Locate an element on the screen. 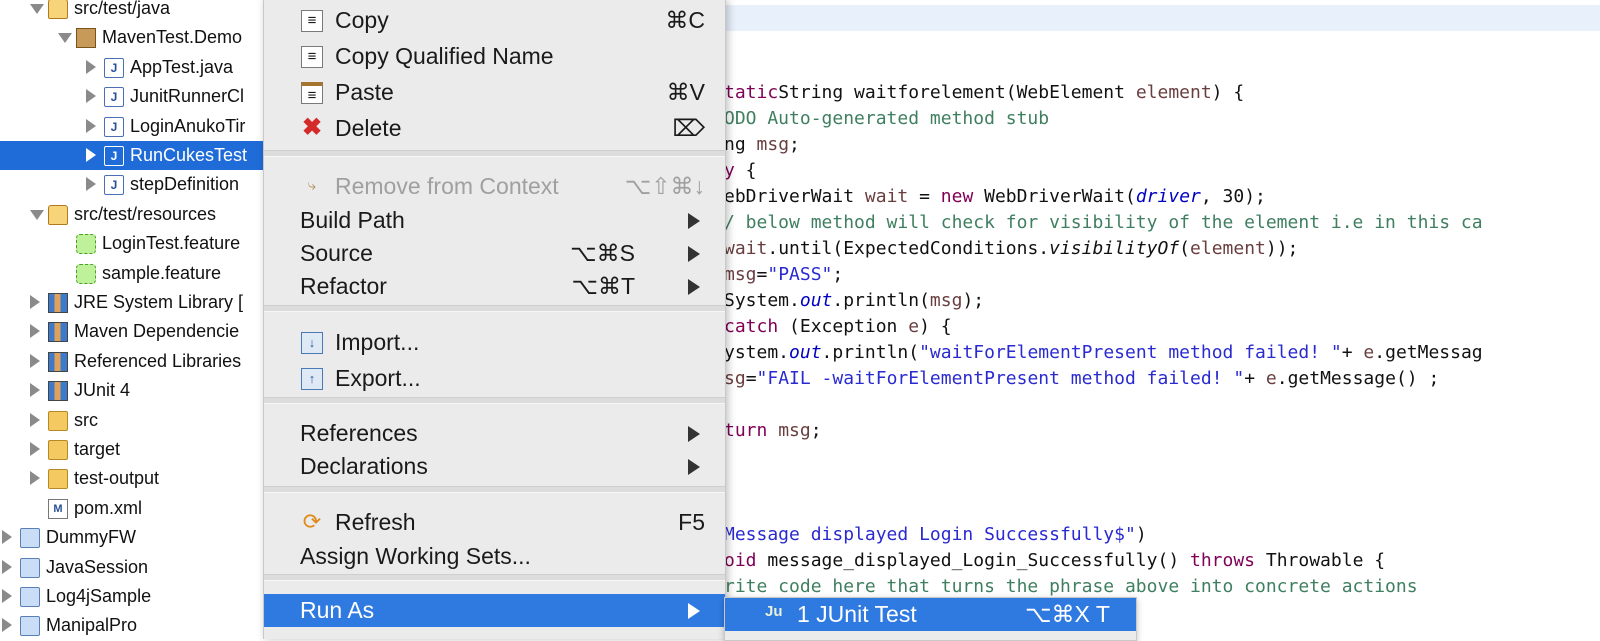 This screenshot has height=641, width=1600. tree-item: DummyFW is located at coordinates (135, 537).